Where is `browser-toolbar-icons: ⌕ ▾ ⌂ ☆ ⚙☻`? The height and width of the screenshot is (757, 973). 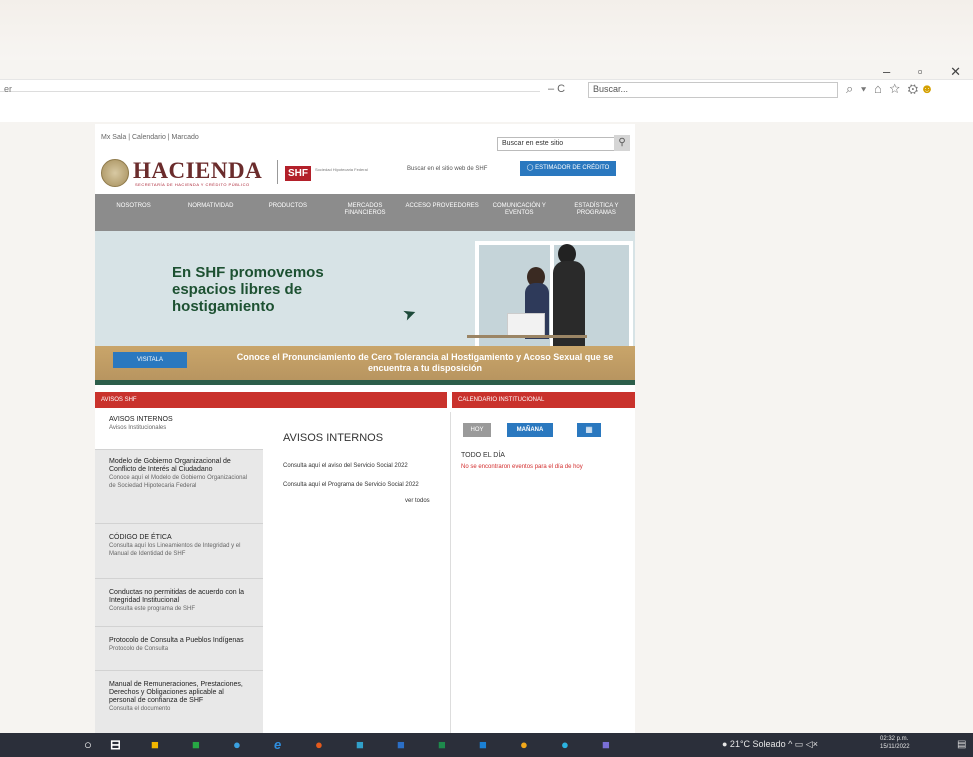 browser-toolbar-icons: ⌕ ▾ ⌂ ☆ ⚙☻ is located at coordinates (891, 89).